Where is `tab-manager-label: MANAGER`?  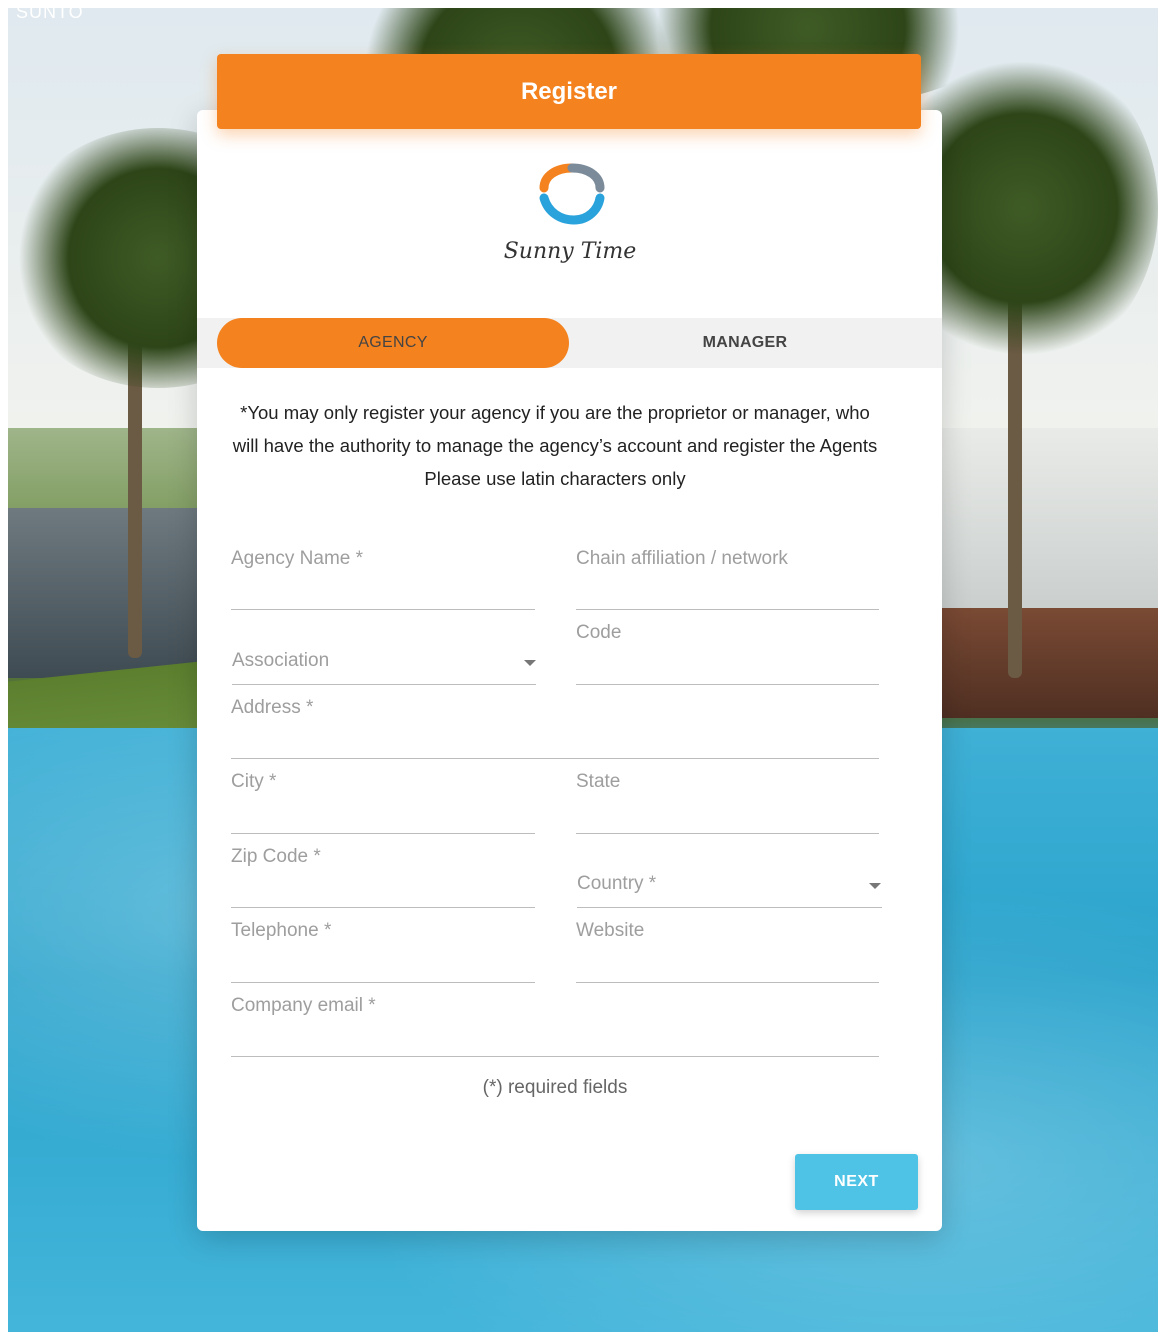
tab-manager-label: MANAGER is located at coordinates (745, 342).